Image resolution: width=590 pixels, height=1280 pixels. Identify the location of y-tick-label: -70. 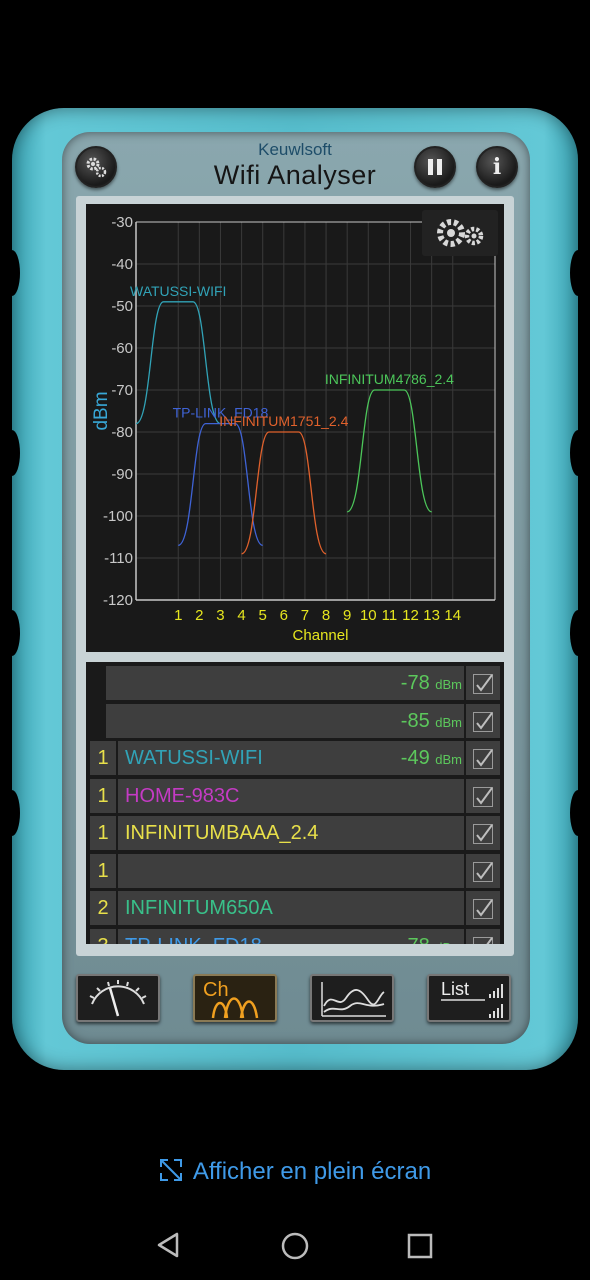
(122, 390).